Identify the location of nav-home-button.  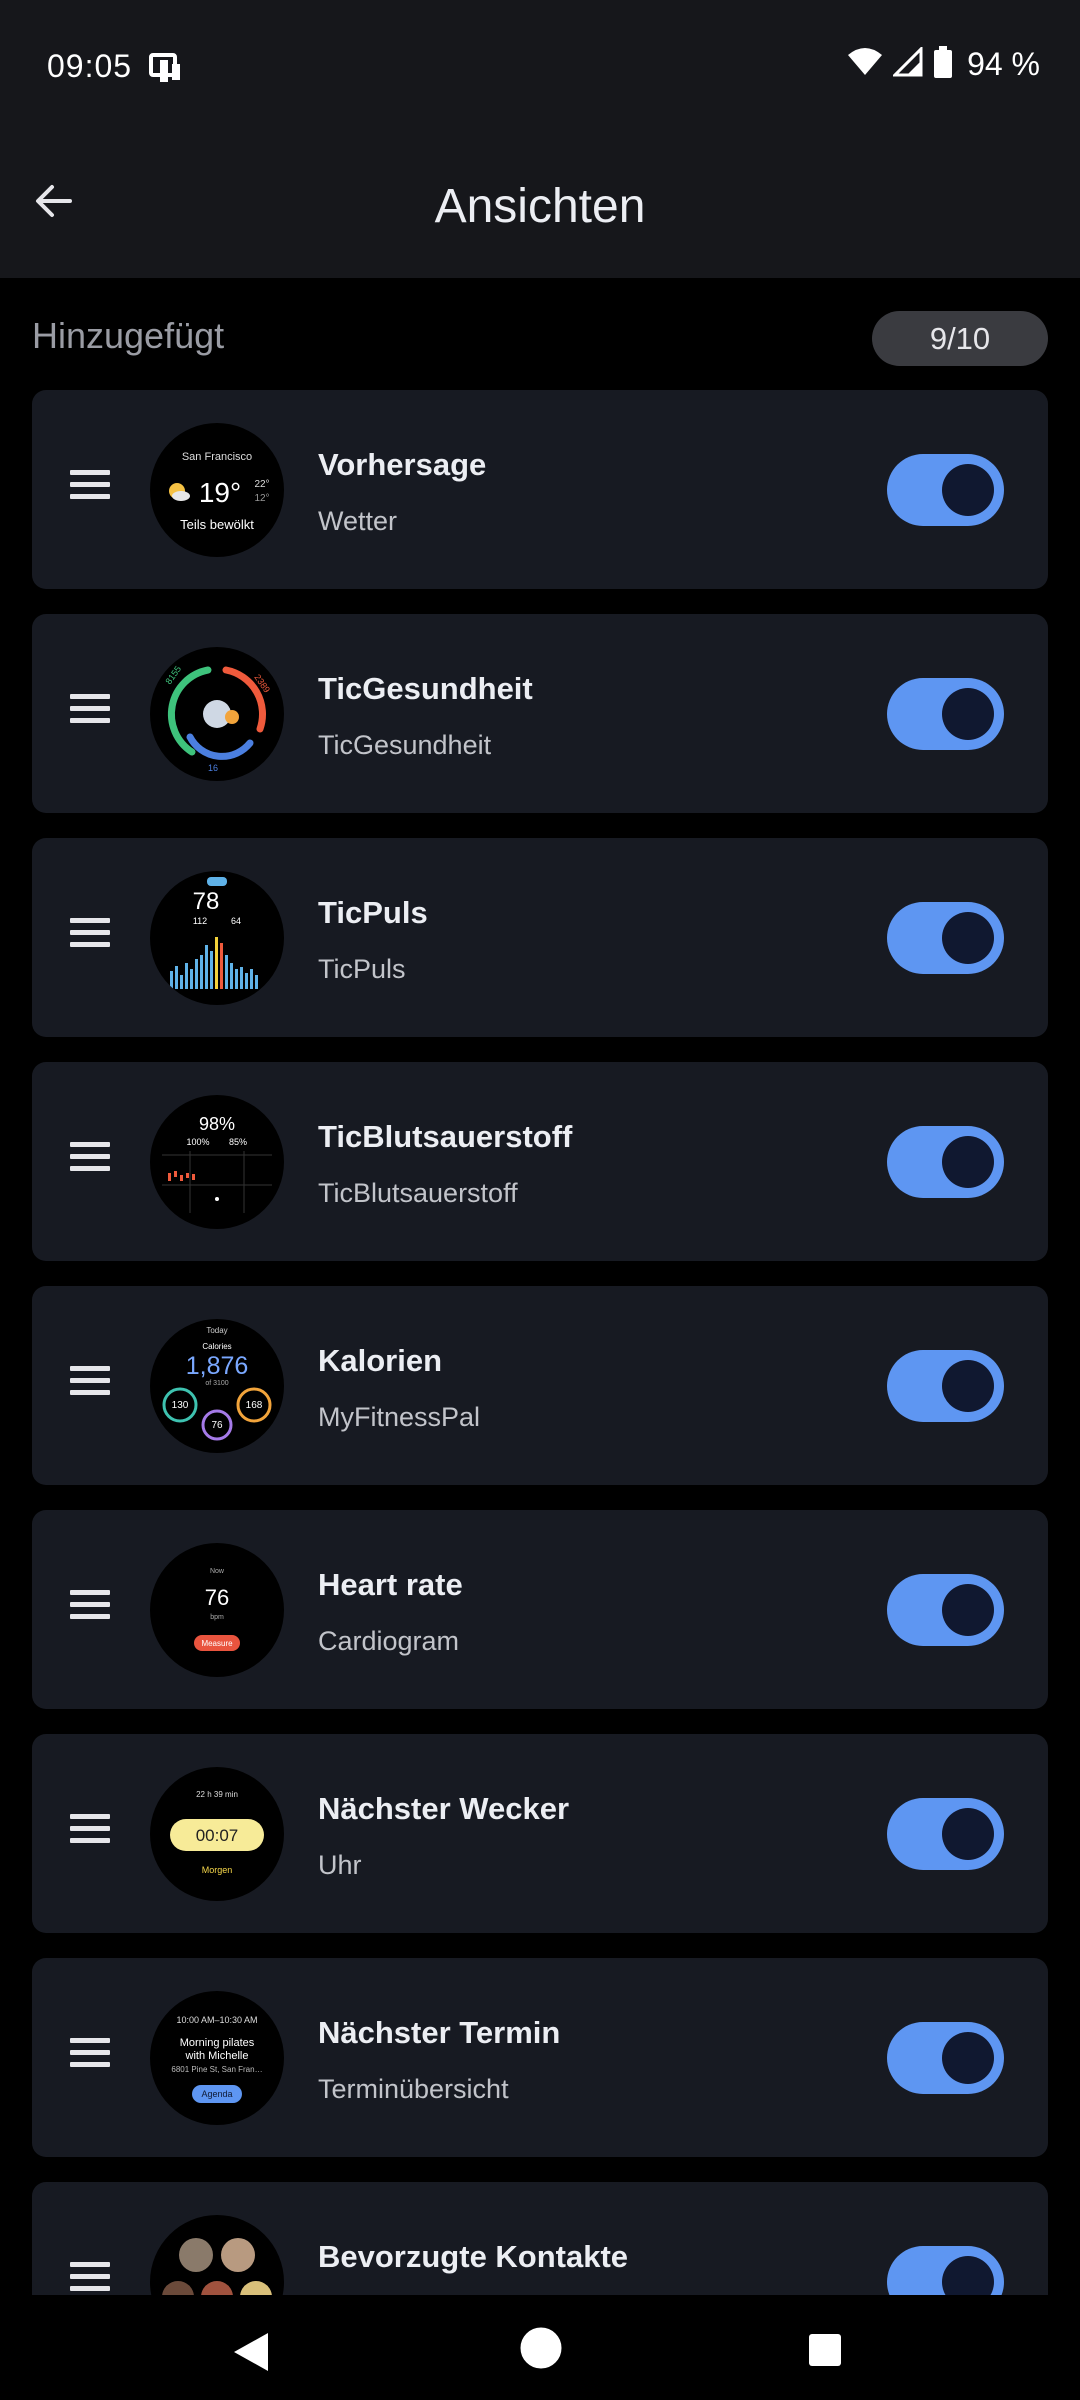
(541, 2350).